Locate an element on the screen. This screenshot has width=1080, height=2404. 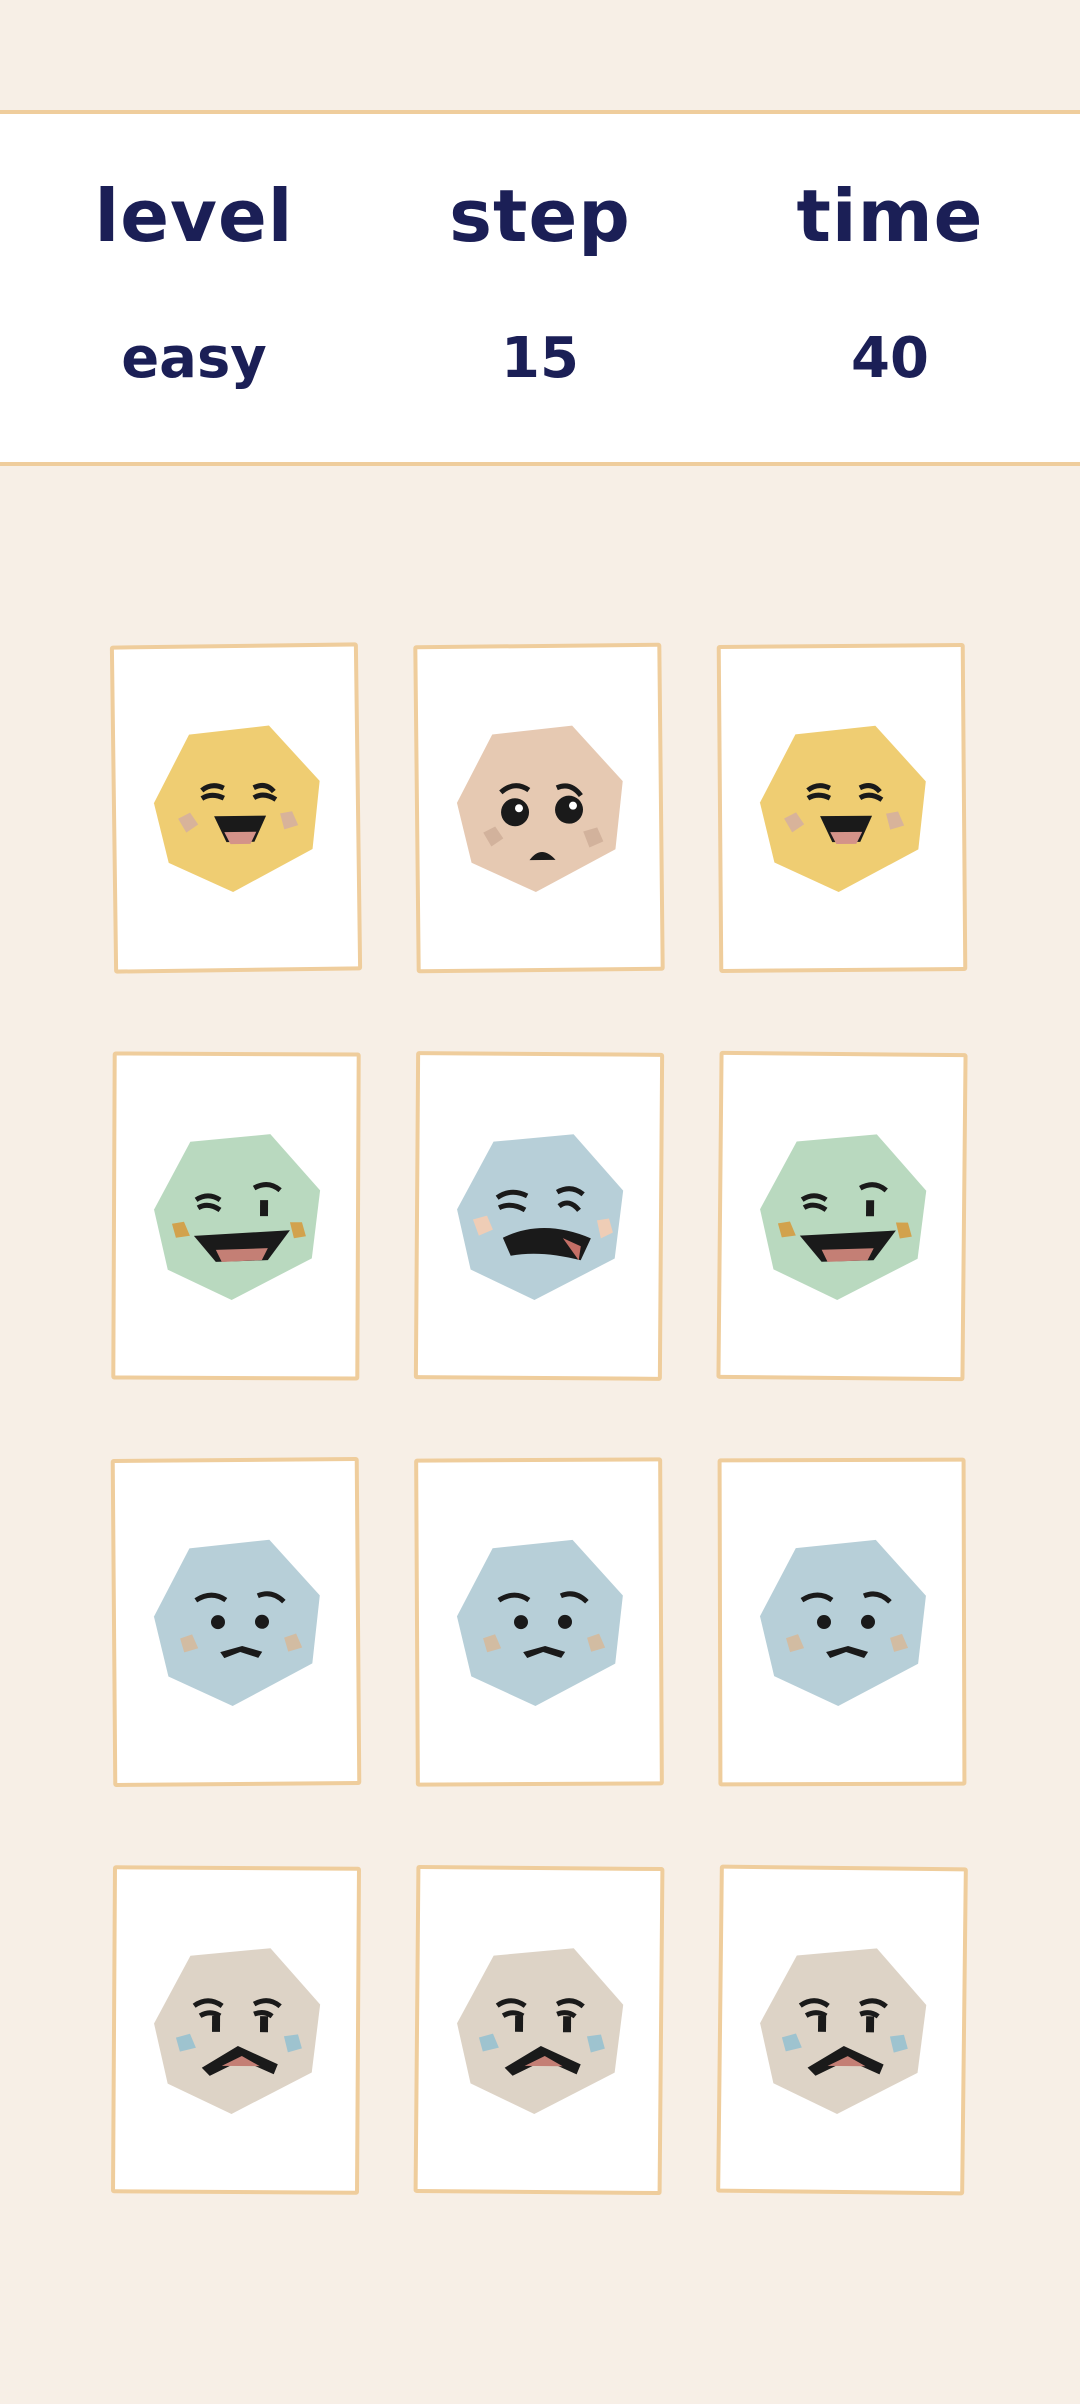
tongue-face-icon is located at coordinates (540, 1215).